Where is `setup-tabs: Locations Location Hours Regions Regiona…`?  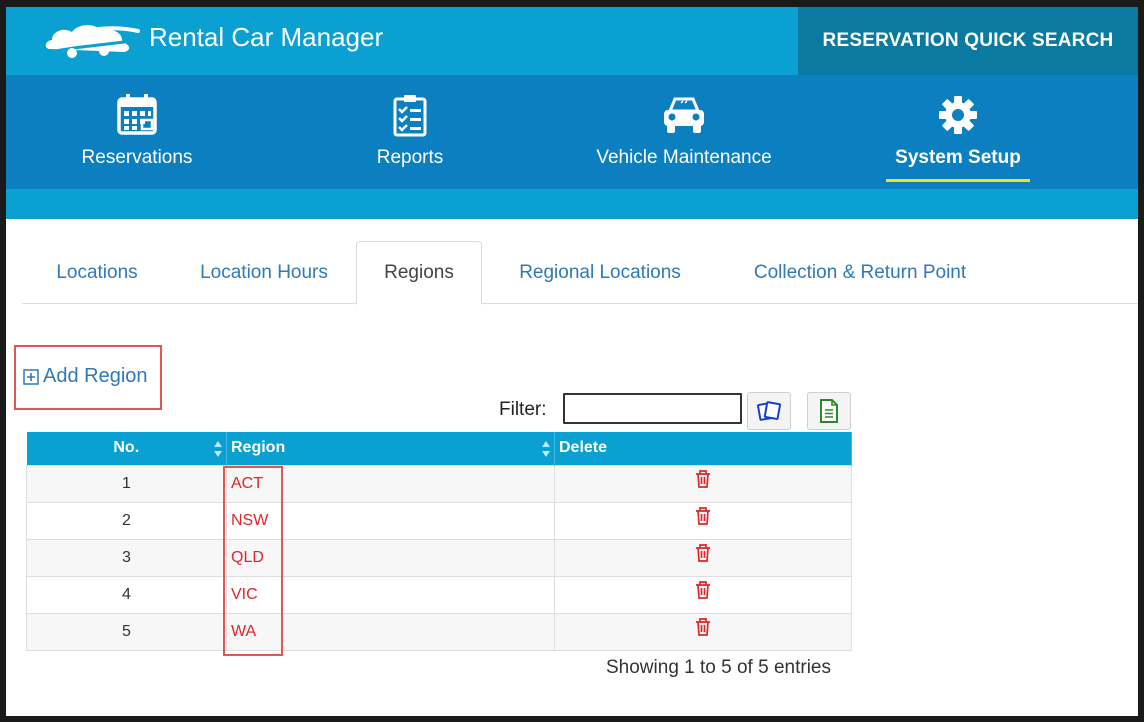 setup-tabs: Locations Location Hours Regions Regiona… is located at coordinates (580, 273).